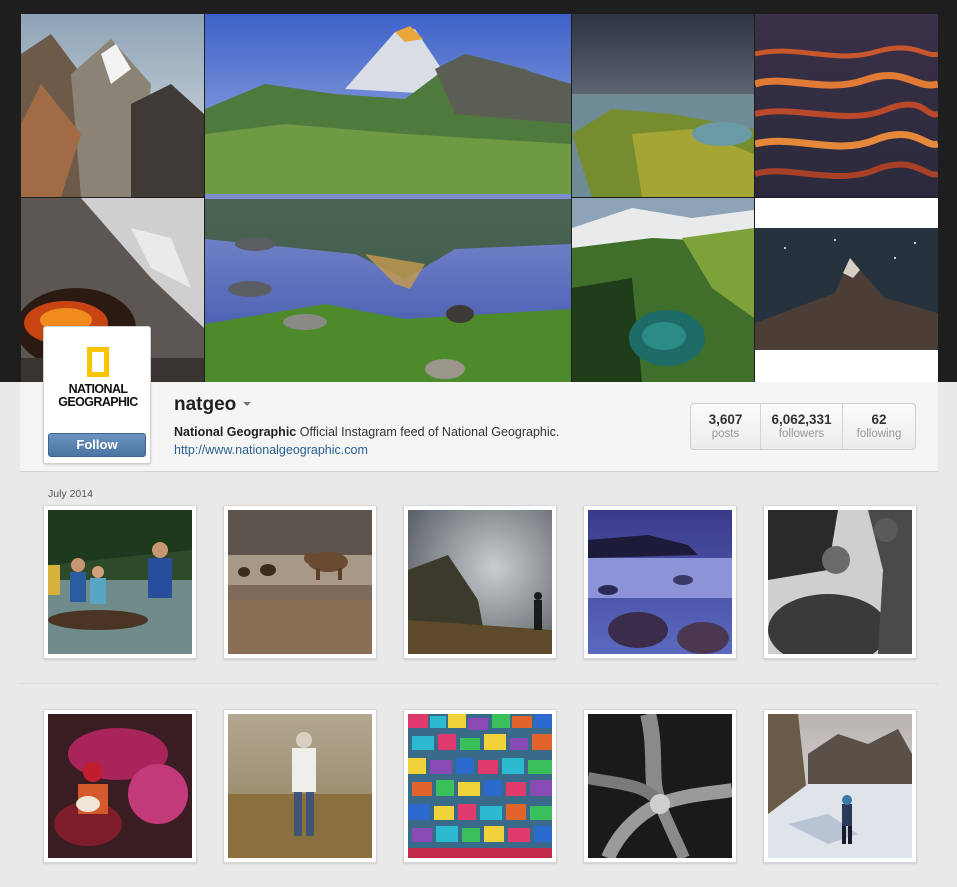 This screenshot has height=887, width=957. I want to click on chevron-down-icon, so click(247, 404).